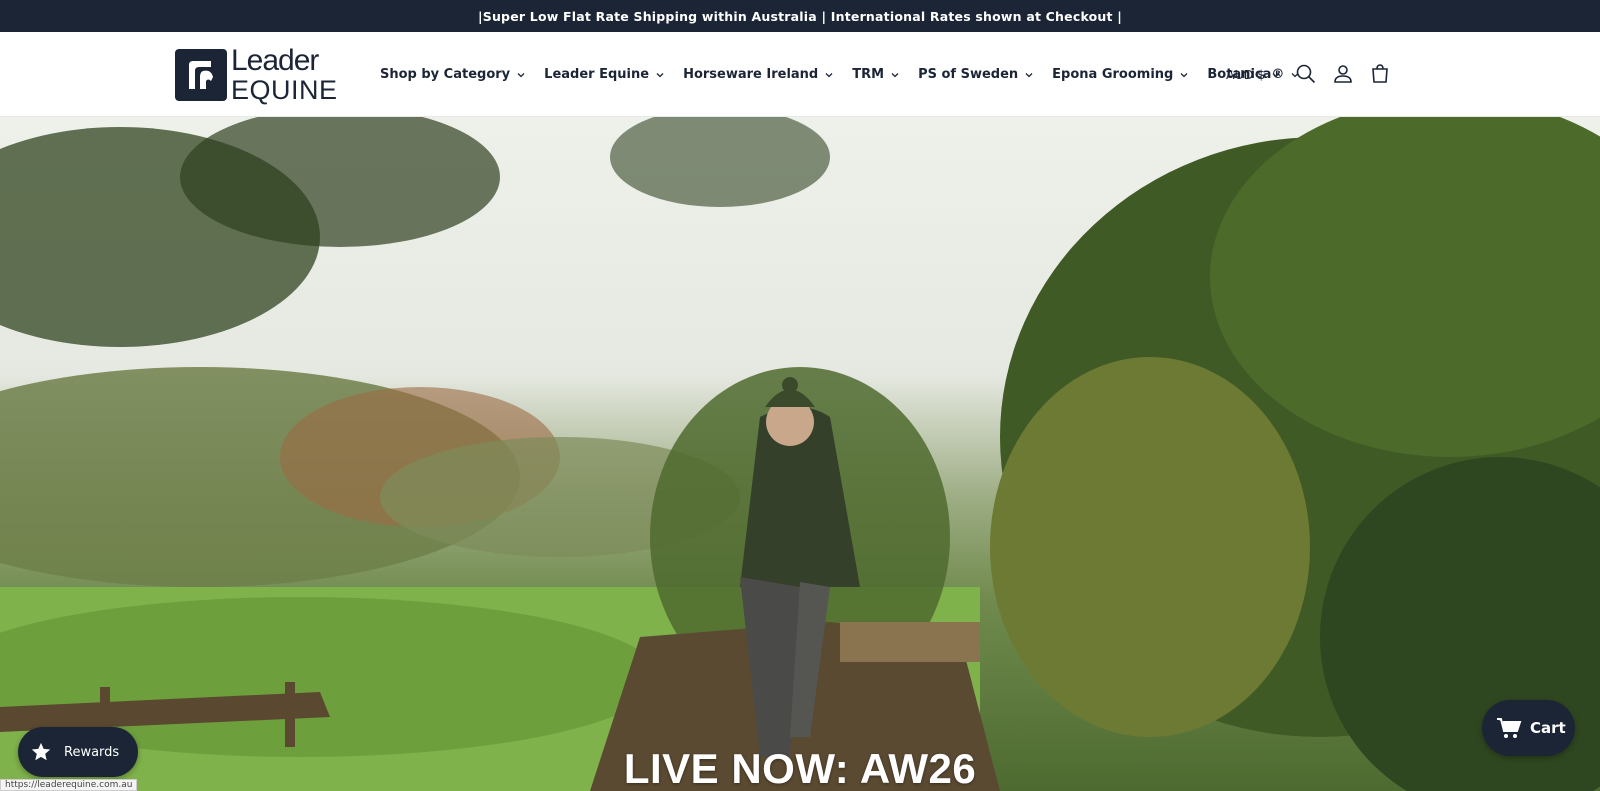  What do you see at coordinates (201, 75) in the screenshot?
I see `horse-logo-icon` at bounding box center [201, 75].